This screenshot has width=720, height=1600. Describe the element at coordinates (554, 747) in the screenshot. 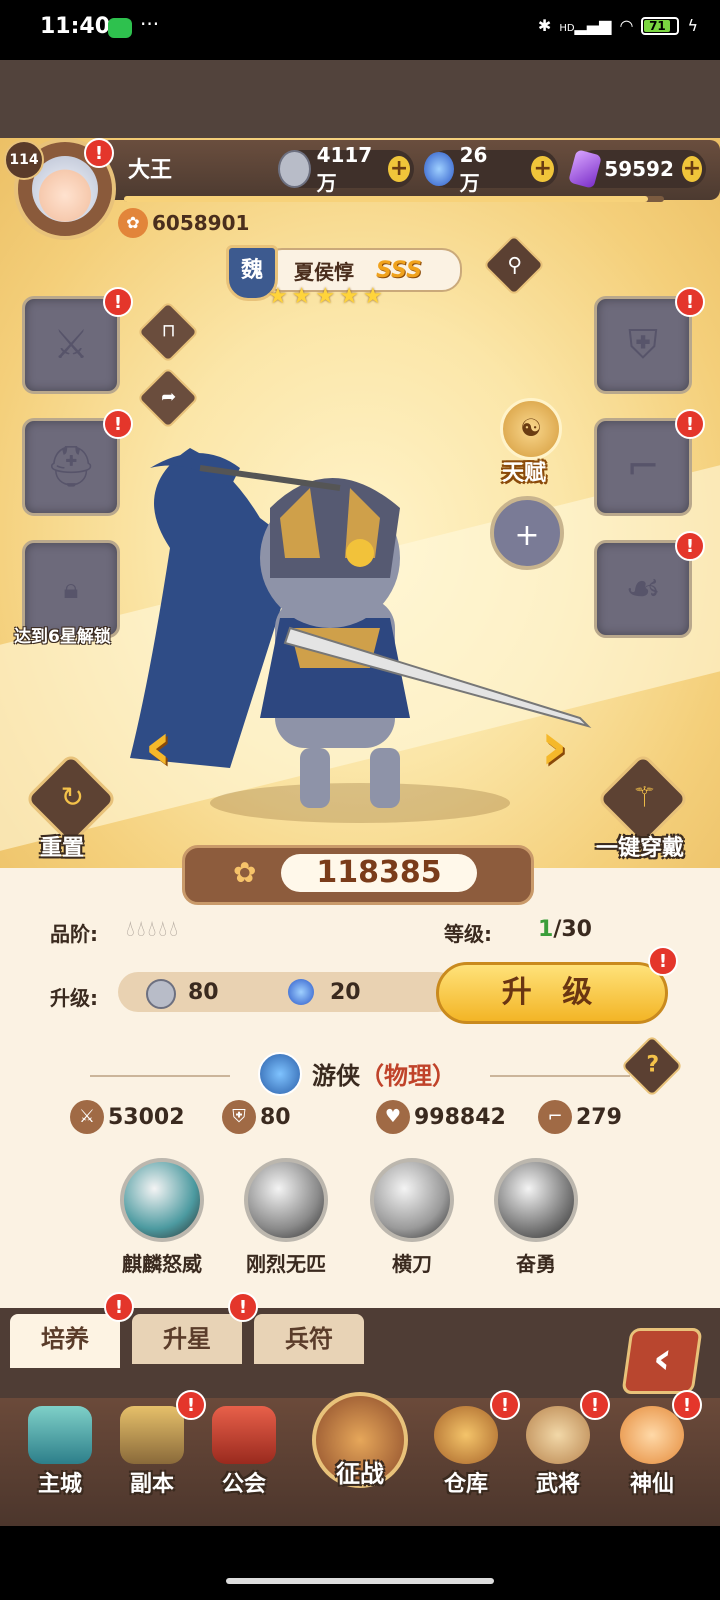

I see `next-hero-button: ›` at that location.